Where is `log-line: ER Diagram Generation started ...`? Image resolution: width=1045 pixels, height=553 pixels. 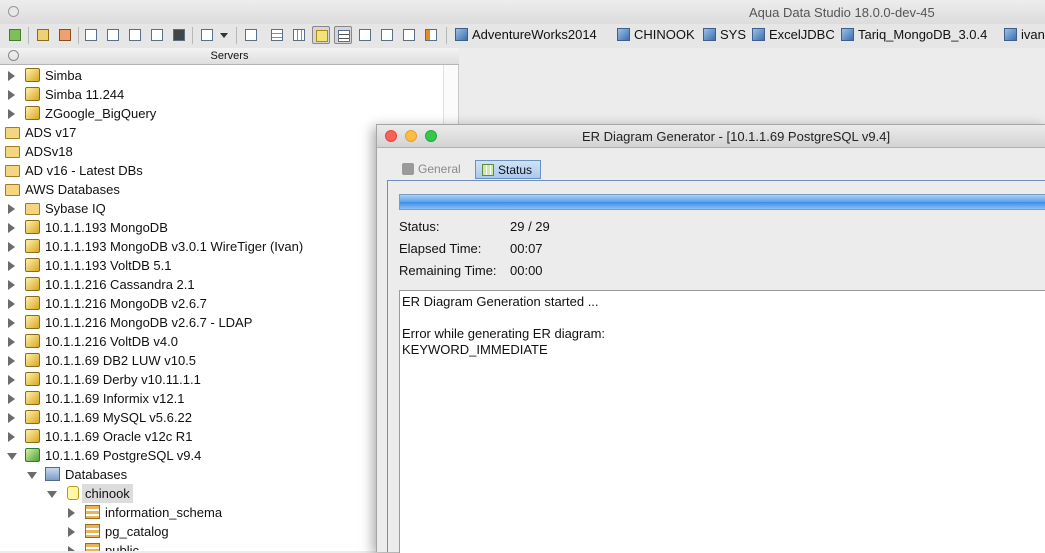
log-line: ER Diagram Generation started ... is located at coordinates (500, 301).